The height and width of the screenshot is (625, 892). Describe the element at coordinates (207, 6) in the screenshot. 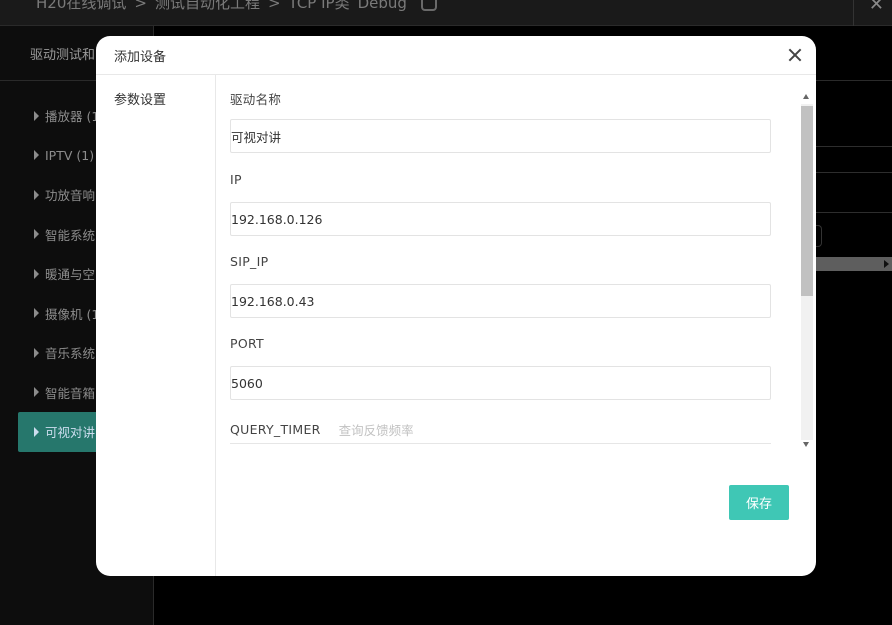

I see `breadcrumb-item: 测试自动化工程` at that location.